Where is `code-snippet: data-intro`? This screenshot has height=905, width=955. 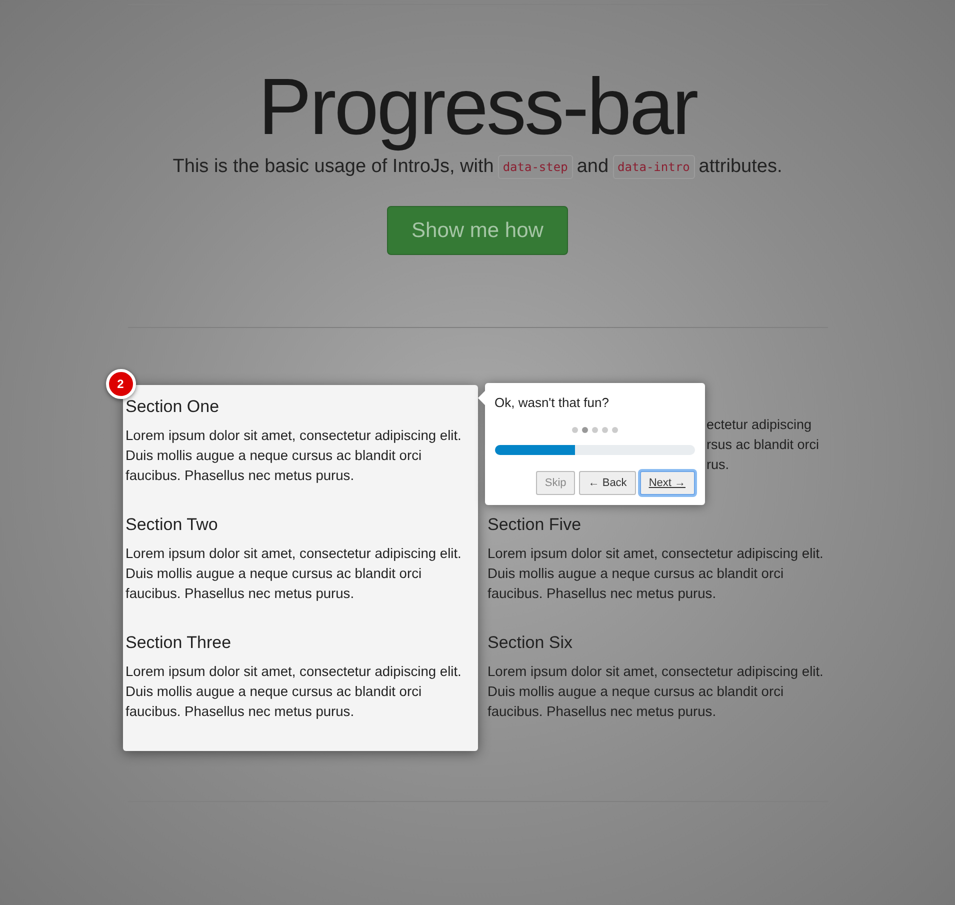 code-snippet: data-intro is located at coordinates (653, 167).